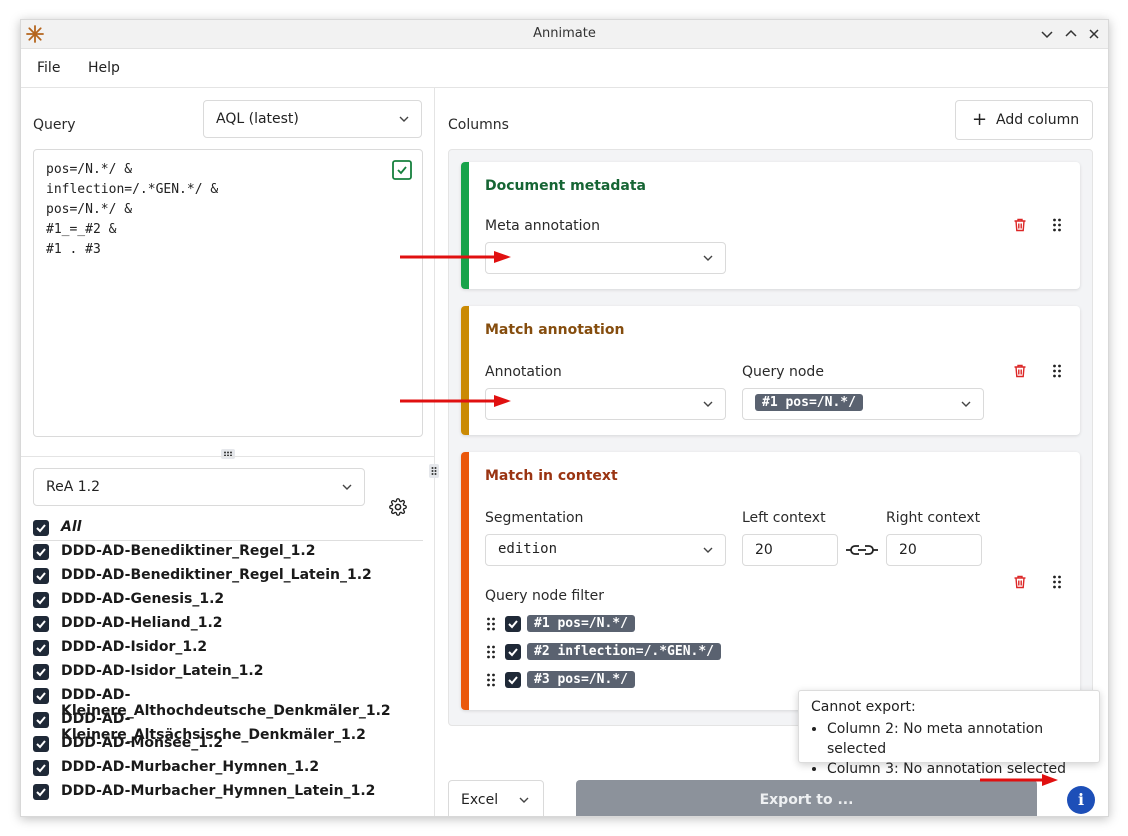  Describe the element at coordinates (496, 798) in the screenshot. I see `export-format-select: Excel` at that location.